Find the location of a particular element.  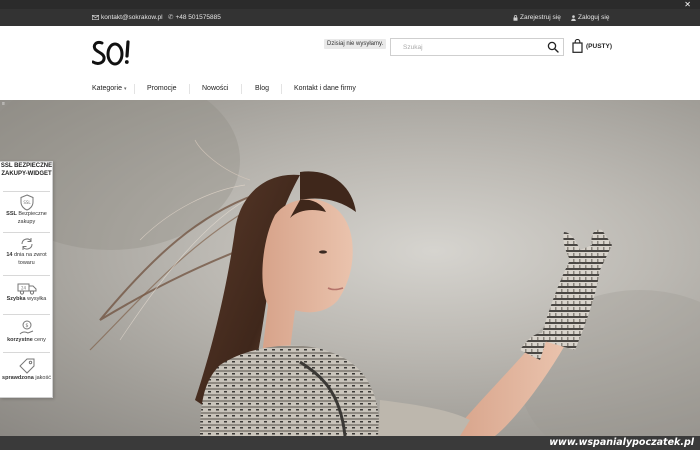

price-tag-icon is located at coordinates (26, 366).